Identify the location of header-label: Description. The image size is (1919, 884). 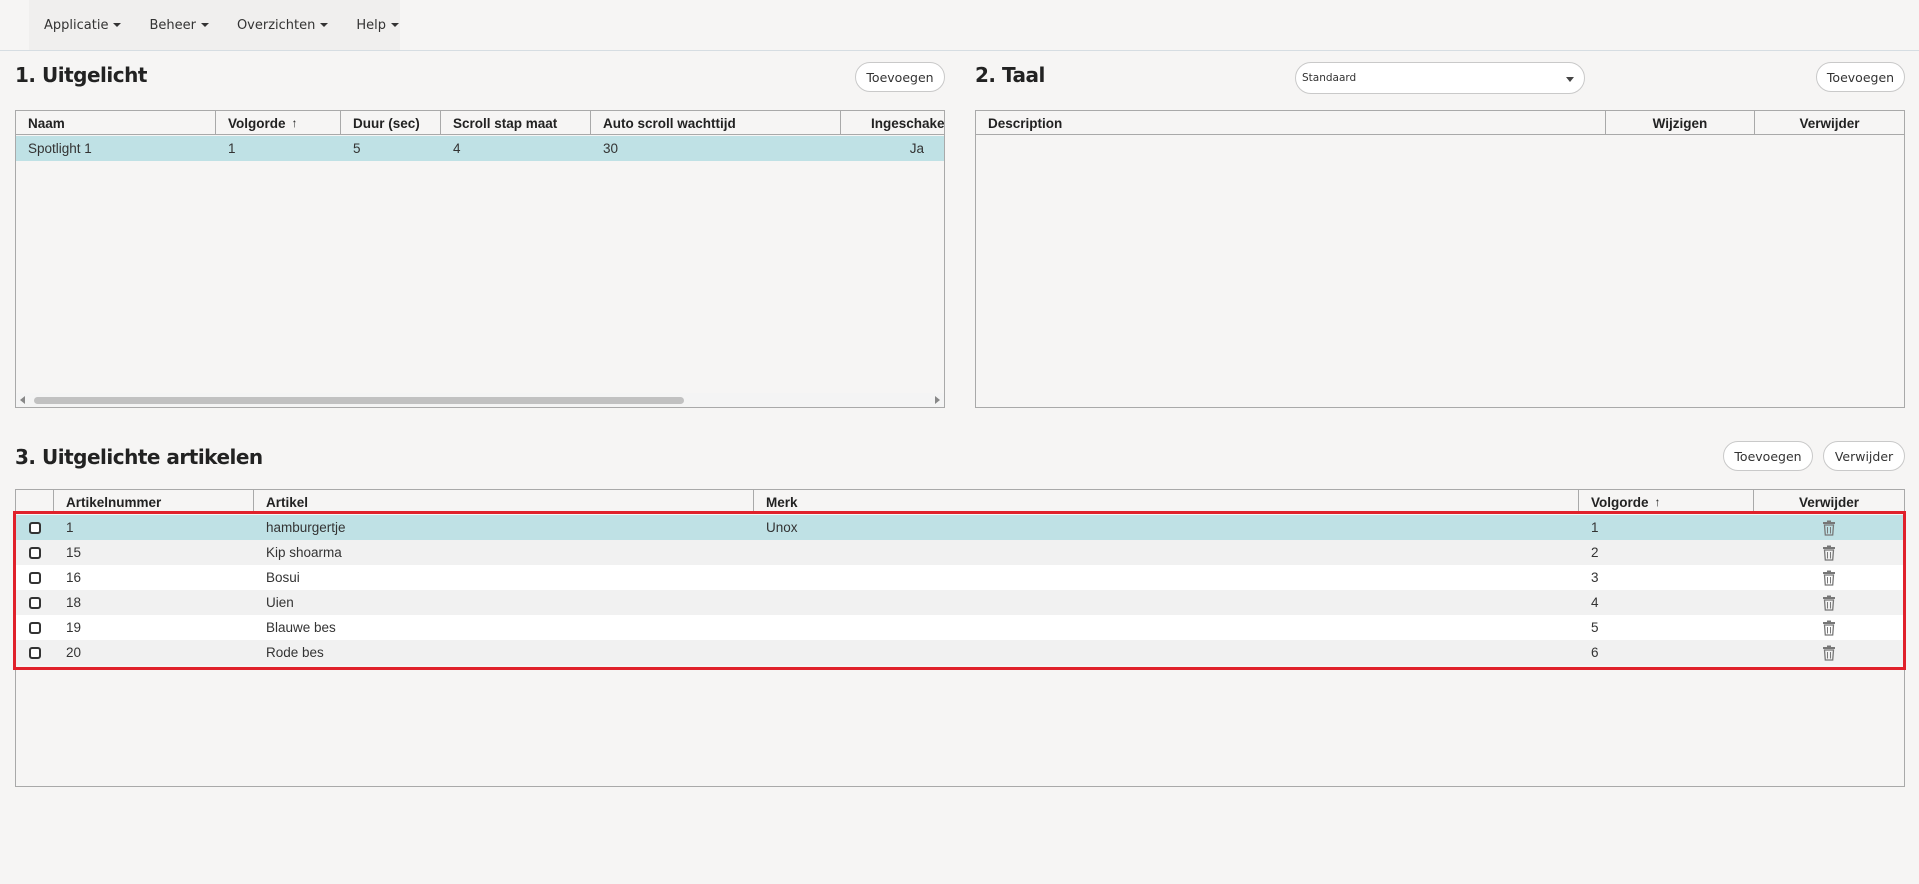
(1025, 123).